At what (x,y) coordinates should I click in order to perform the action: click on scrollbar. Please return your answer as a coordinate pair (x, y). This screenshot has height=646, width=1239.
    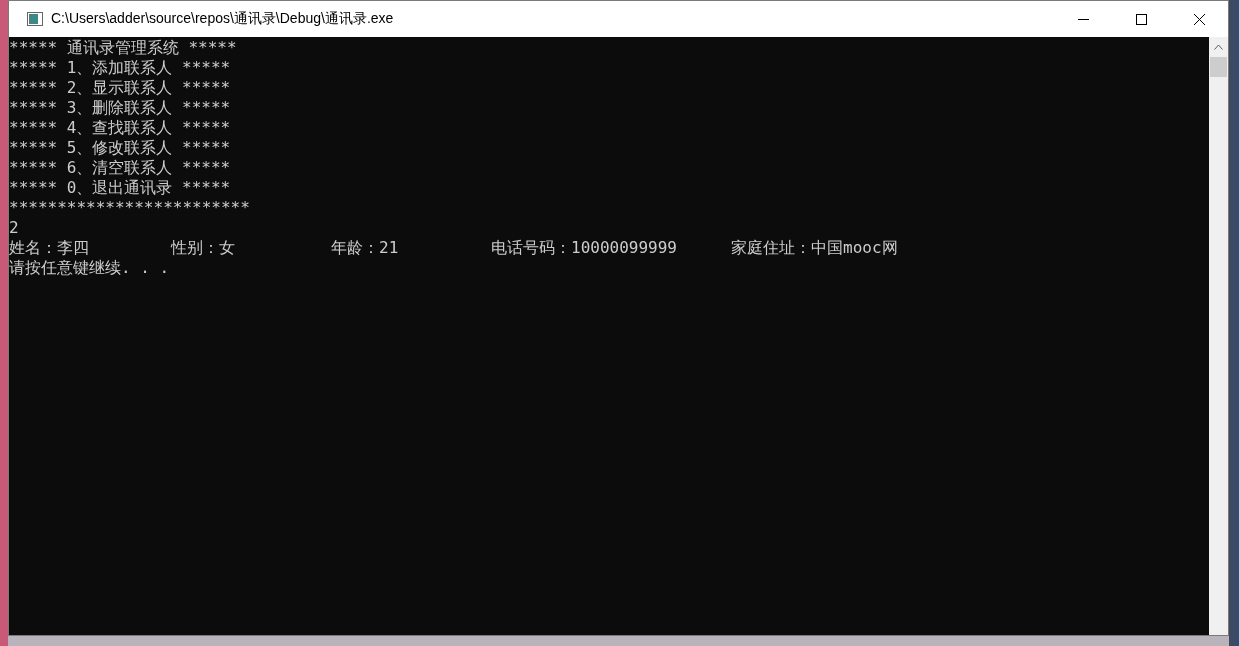
    Looking at the image, I should click on (1218, 336).